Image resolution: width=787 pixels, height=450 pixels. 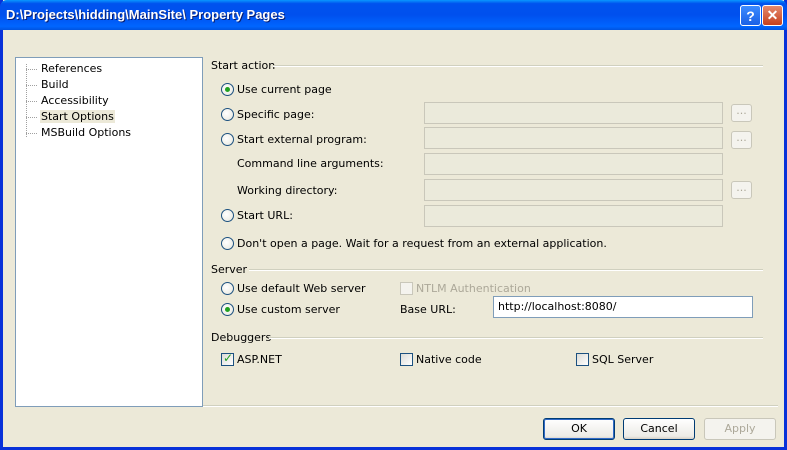 I want to click on start-url-input, so click(x=573, y=216).